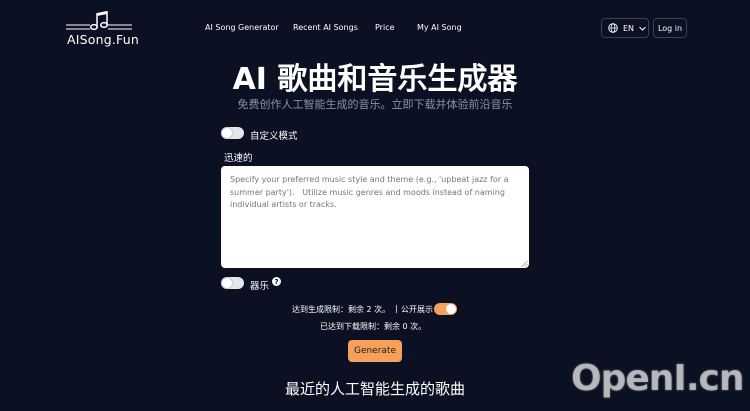  What do you see at coordinates (613, 28) in the screenshot?
I see `globe-icon` at bounding box center [613, 28].